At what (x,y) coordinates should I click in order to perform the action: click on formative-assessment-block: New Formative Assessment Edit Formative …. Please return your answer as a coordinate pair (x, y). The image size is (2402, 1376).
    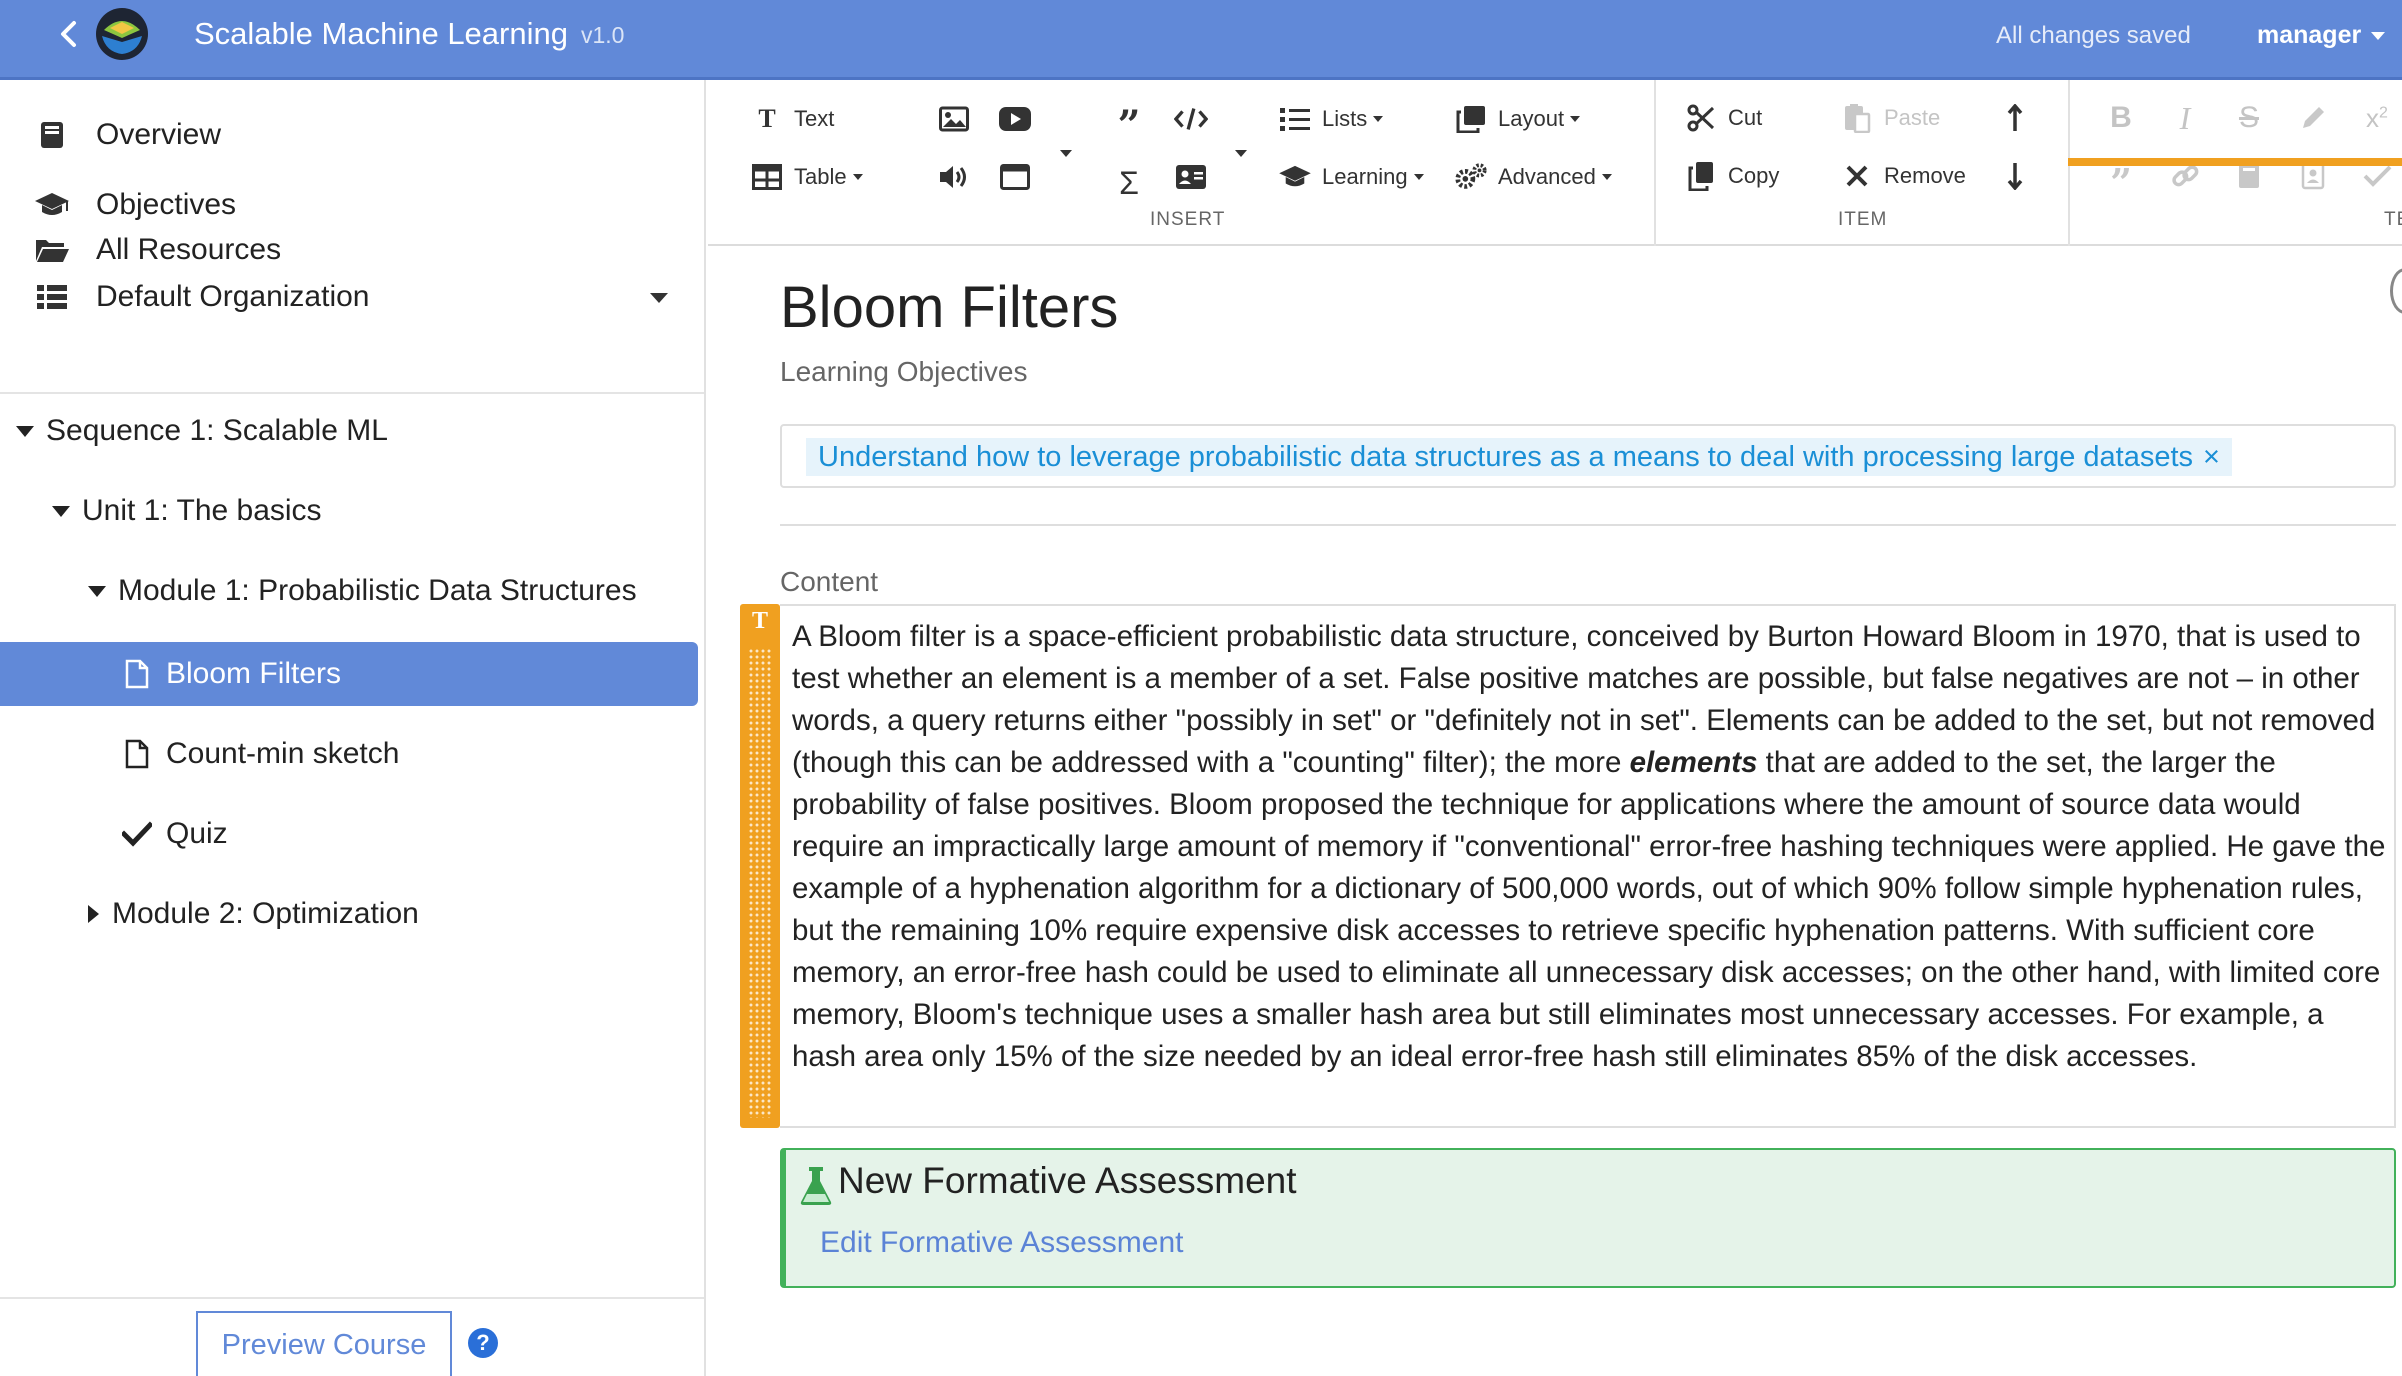
    Looking at the image, I should click on (1588, 1218).